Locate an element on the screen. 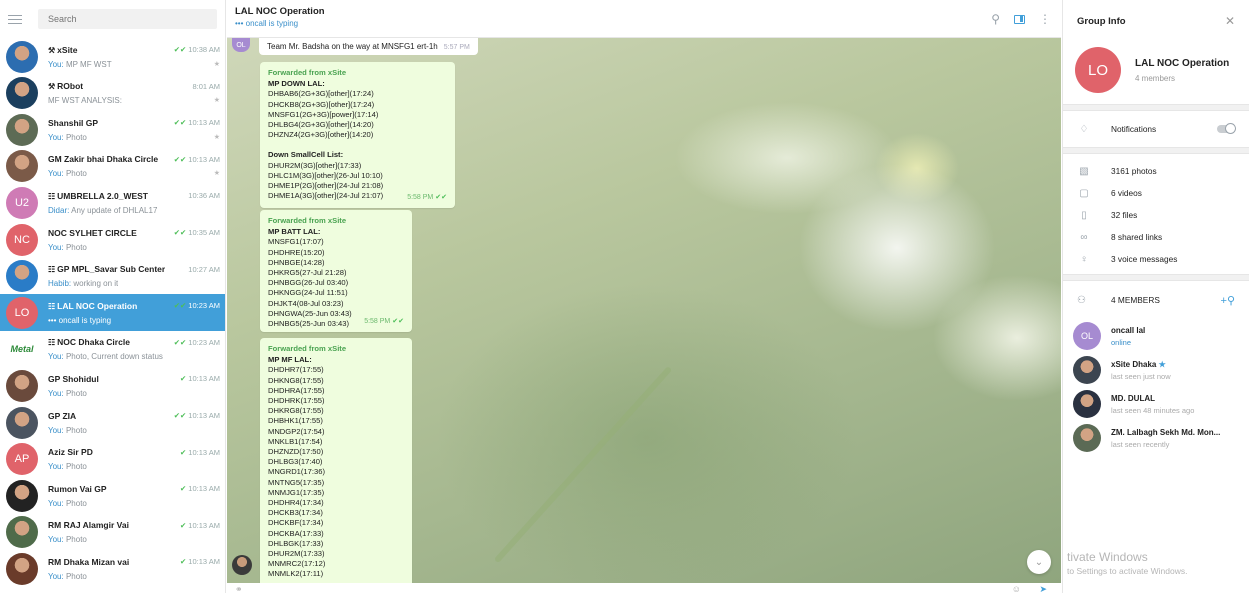  chat-list-item: AP Aziz Sir PD ✔ 10:13 AM You: Photo is located at coordinates (112, 459).